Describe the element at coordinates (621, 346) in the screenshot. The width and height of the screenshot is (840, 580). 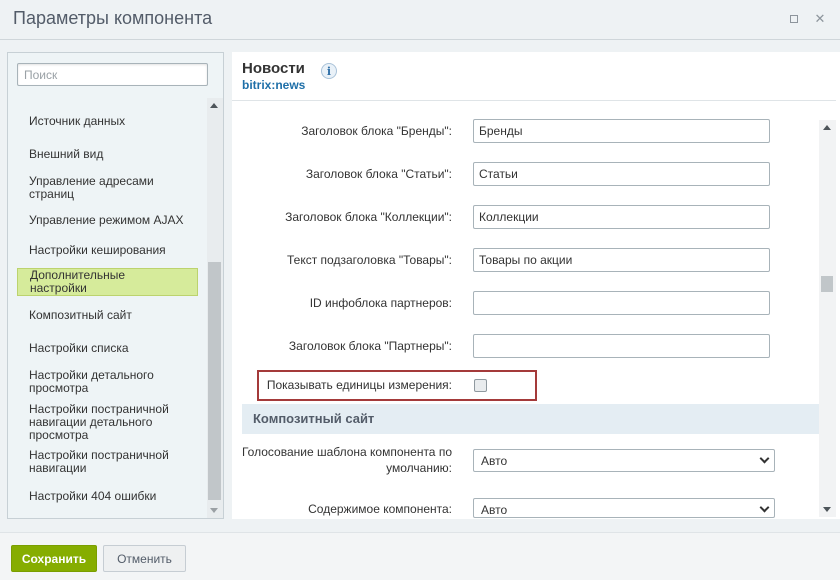
I see `partners-title-input` at that location.